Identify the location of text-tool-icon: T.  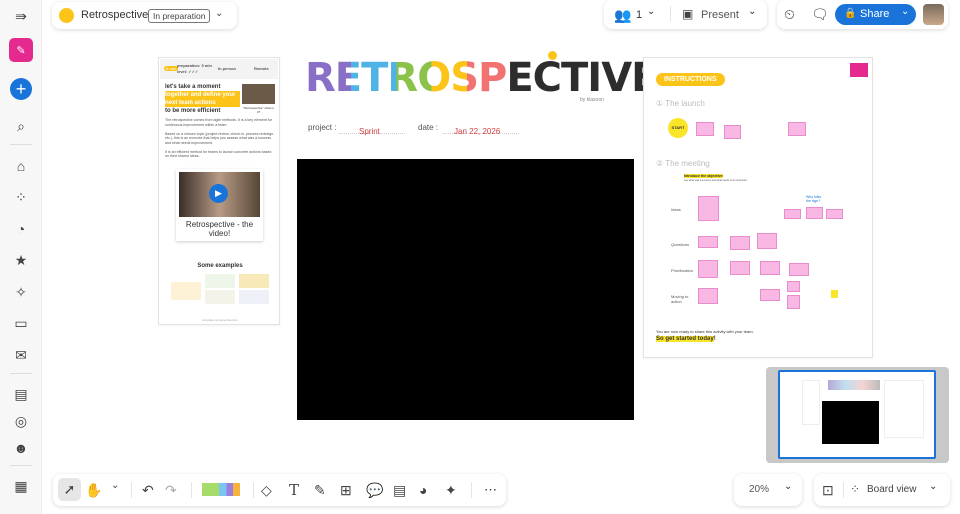
(294, 490).